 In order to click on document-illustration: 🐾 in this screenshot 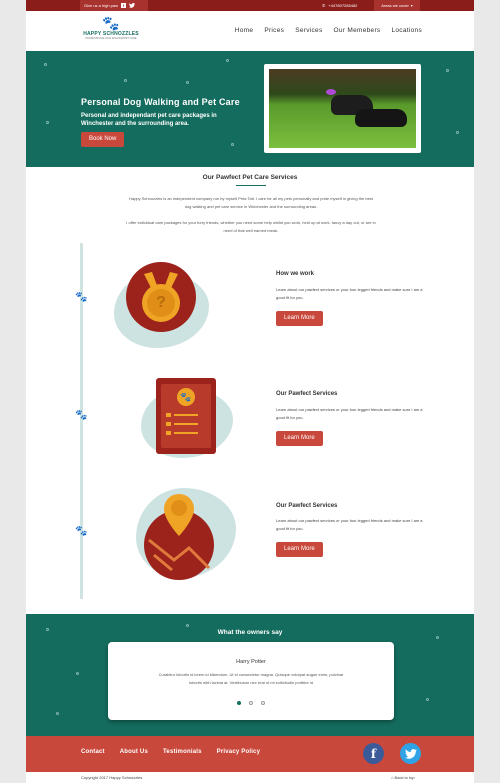, I will do `click(191, 415)`.